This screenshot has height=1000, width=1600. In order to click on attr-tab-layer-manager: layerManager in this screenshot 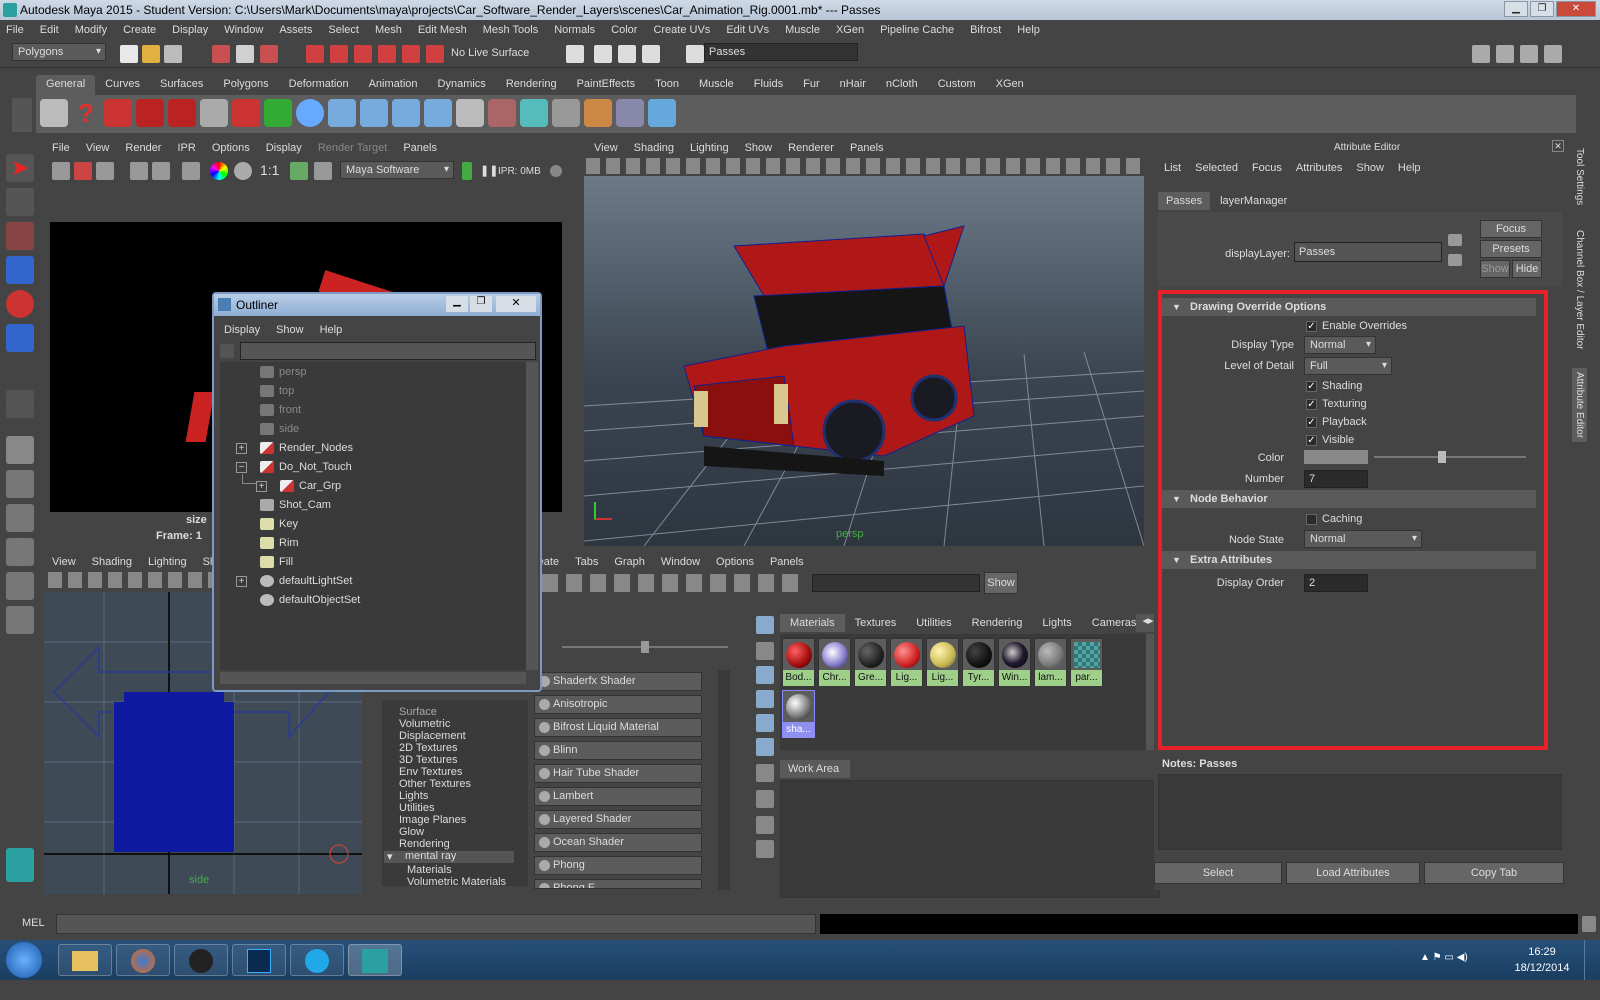, I will do `click(1253, 201)`.